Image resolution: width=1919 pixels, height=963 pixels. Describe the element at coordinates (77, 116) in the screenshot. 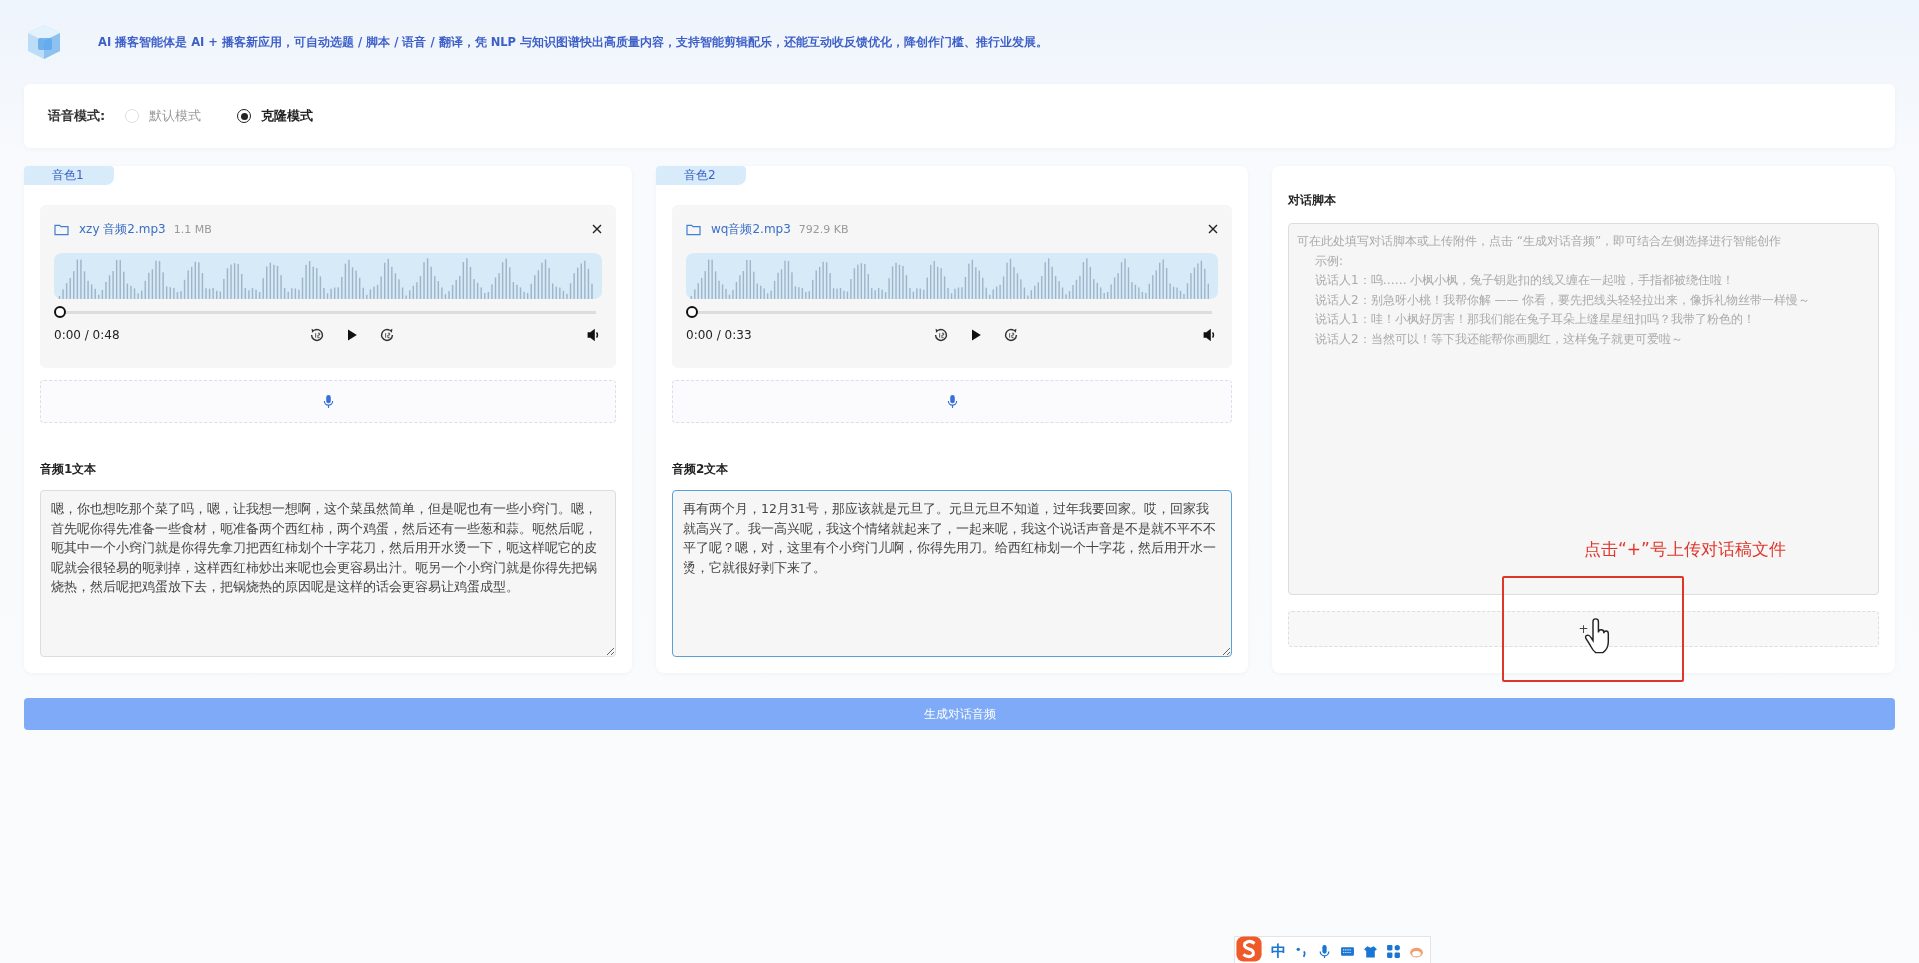

I see `mode-label: 语音模式:` at that location.